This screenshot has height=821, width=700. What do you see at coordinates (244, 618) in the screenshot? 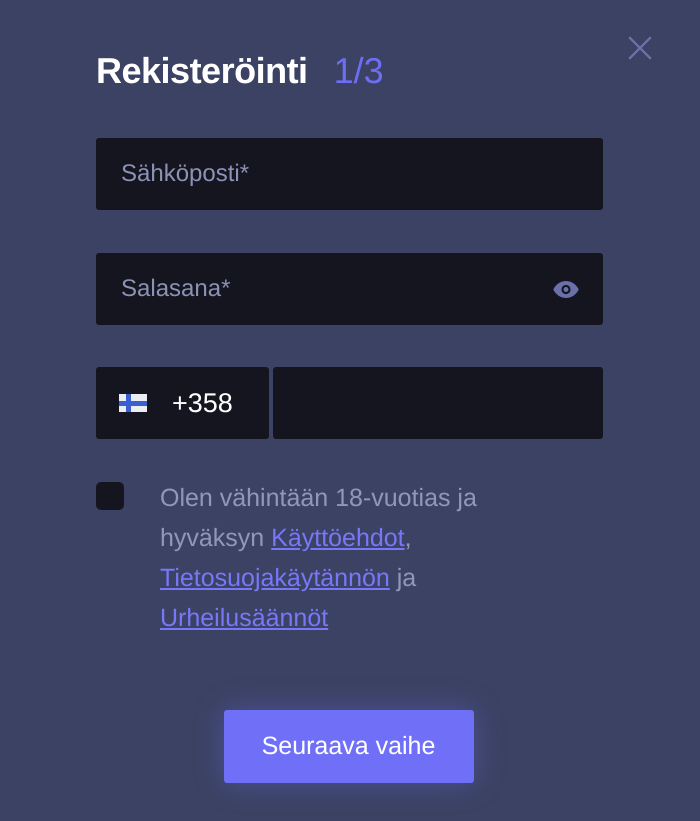
I see `terms-link: Urheilusäännöt` at bounding box center [244, 618].